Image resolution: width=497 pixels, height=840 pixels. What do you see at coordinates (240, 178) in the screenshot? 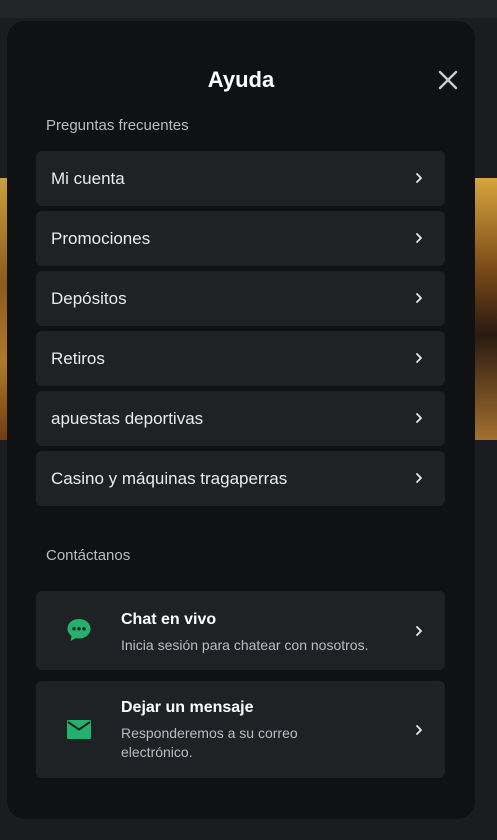
I see `faq-item-mi-cuenta: Mi cuenta` at bounding box center [240, 178].